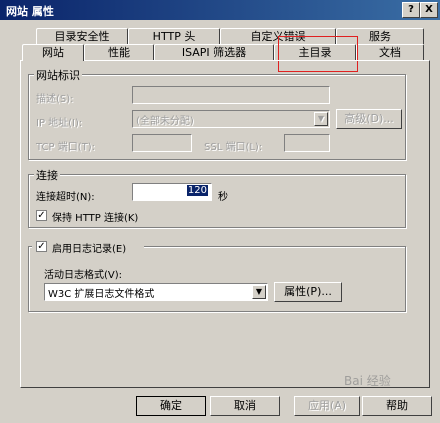 The image size is (440, 423). Describe the element at coordinates (411, 10) in the screenshot. I see `help-icon: ?` at that location.